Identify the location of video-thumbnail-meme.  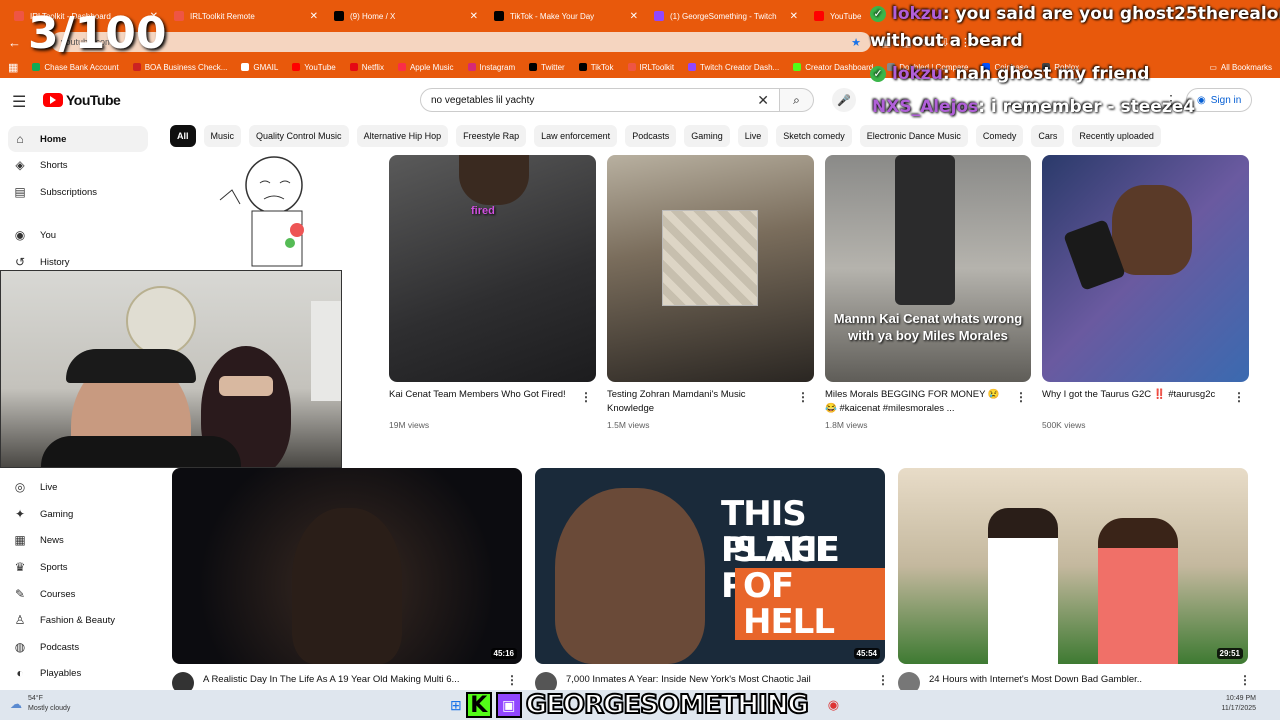
(275, 212).